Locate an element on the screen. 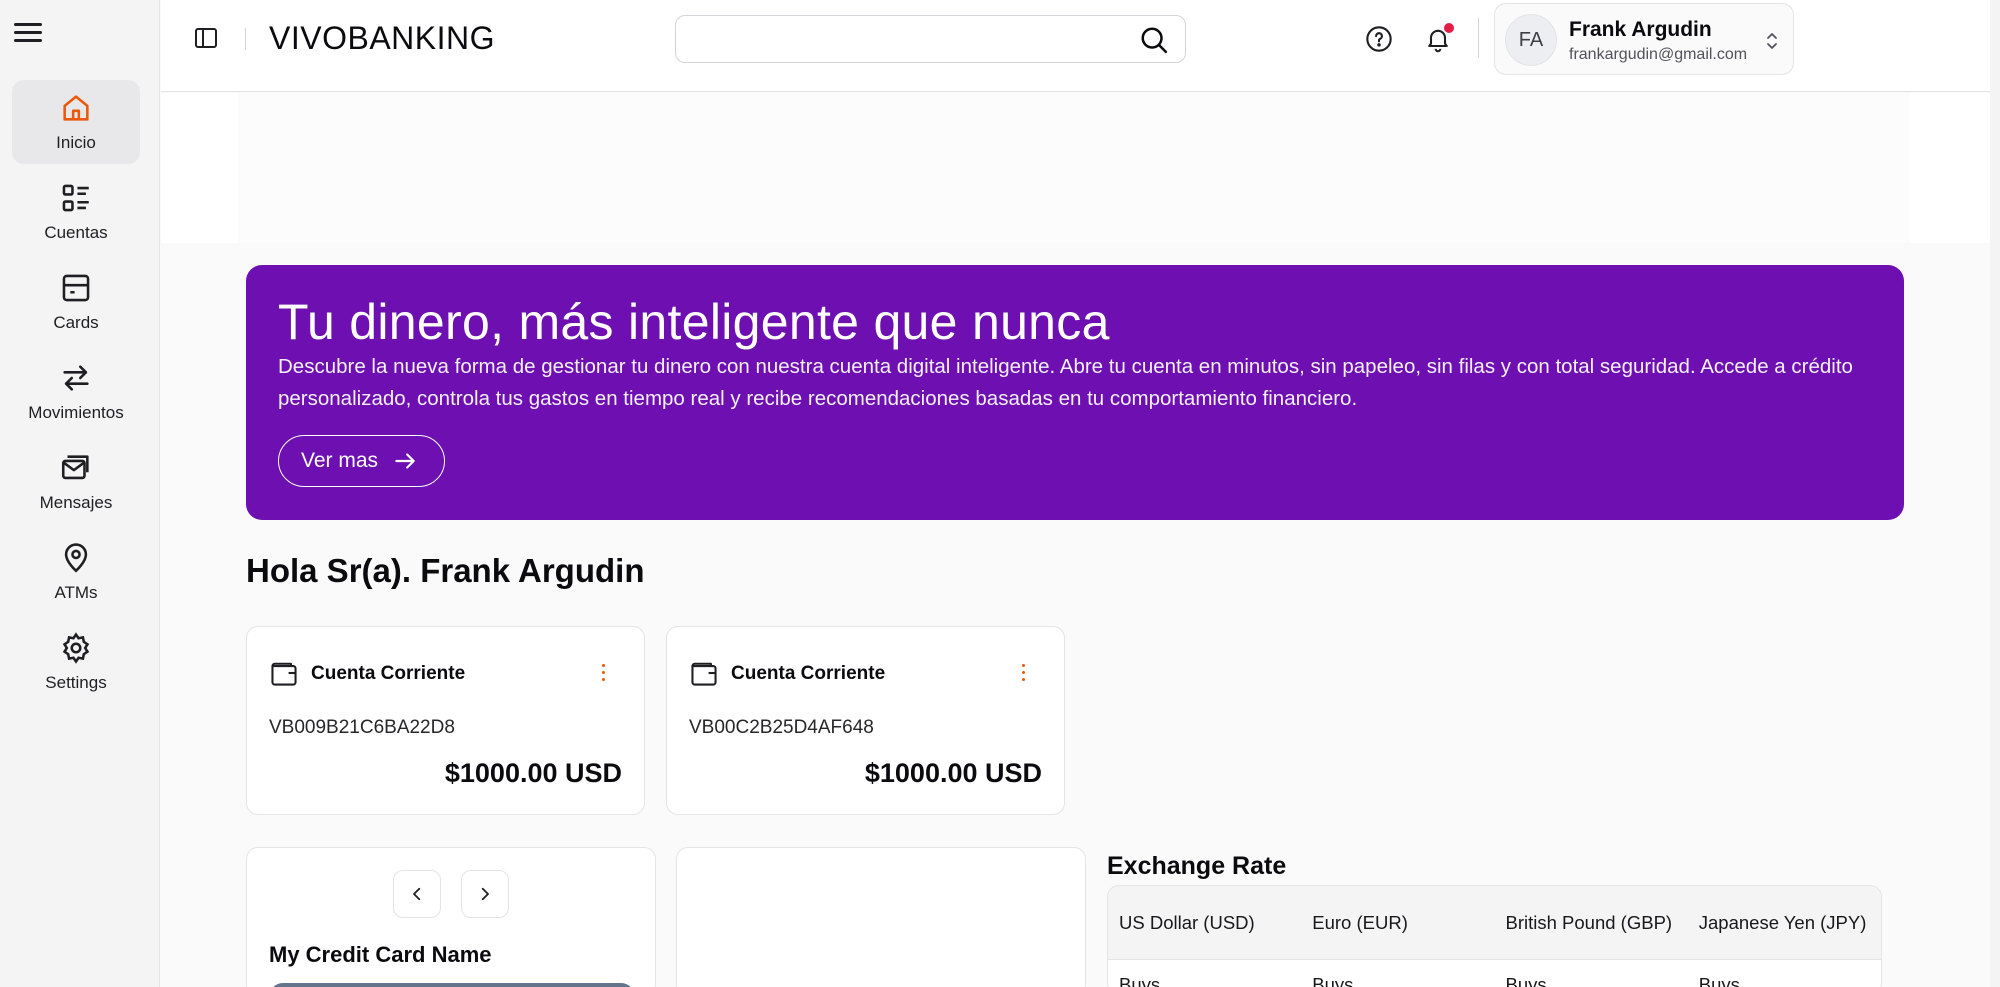 This screenshot has width=2000, height=987. sidebar-item-label: Cuentas is located at coordinates (76, 232).